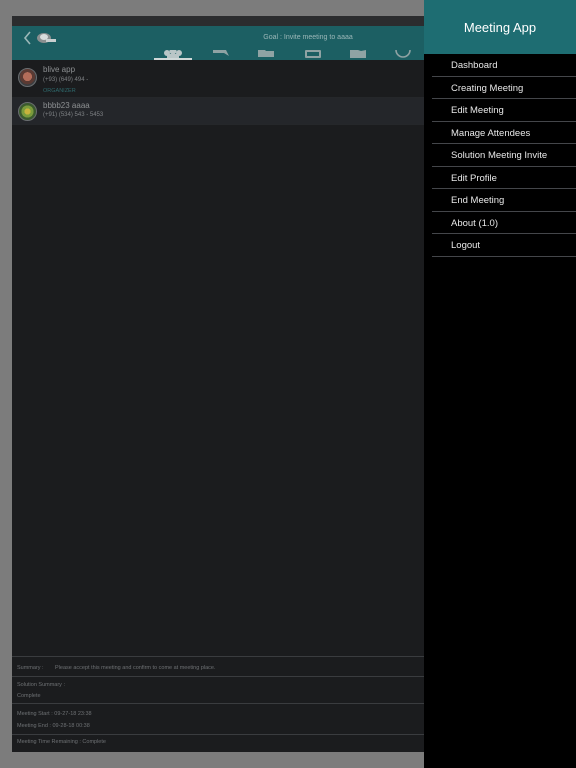  I want to click on chevron-left-icon, so click(28, 39).